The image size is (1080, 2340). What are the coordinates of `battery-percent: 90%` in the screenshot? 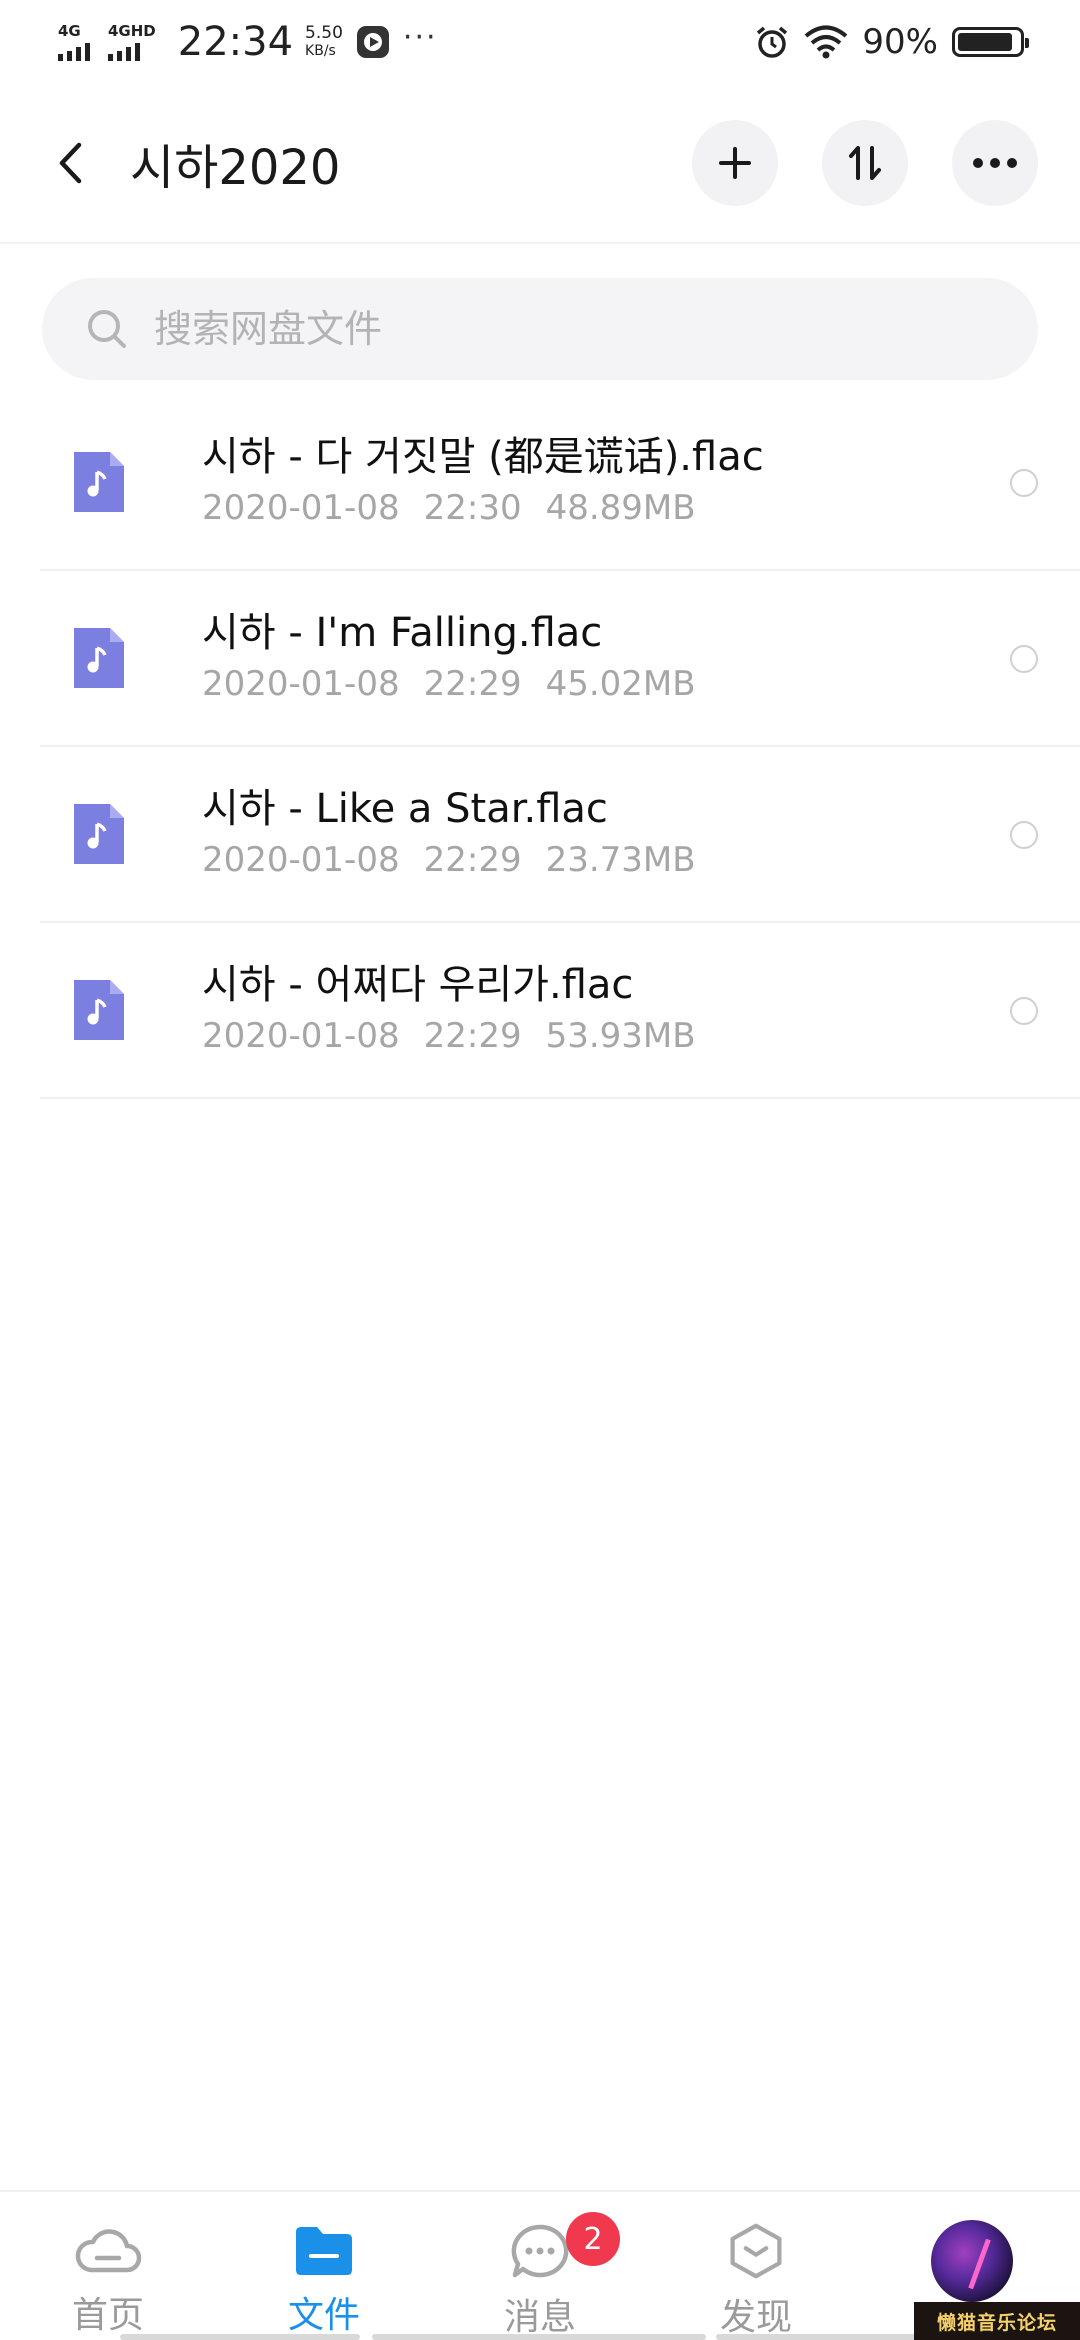 It's located at (900, 42).